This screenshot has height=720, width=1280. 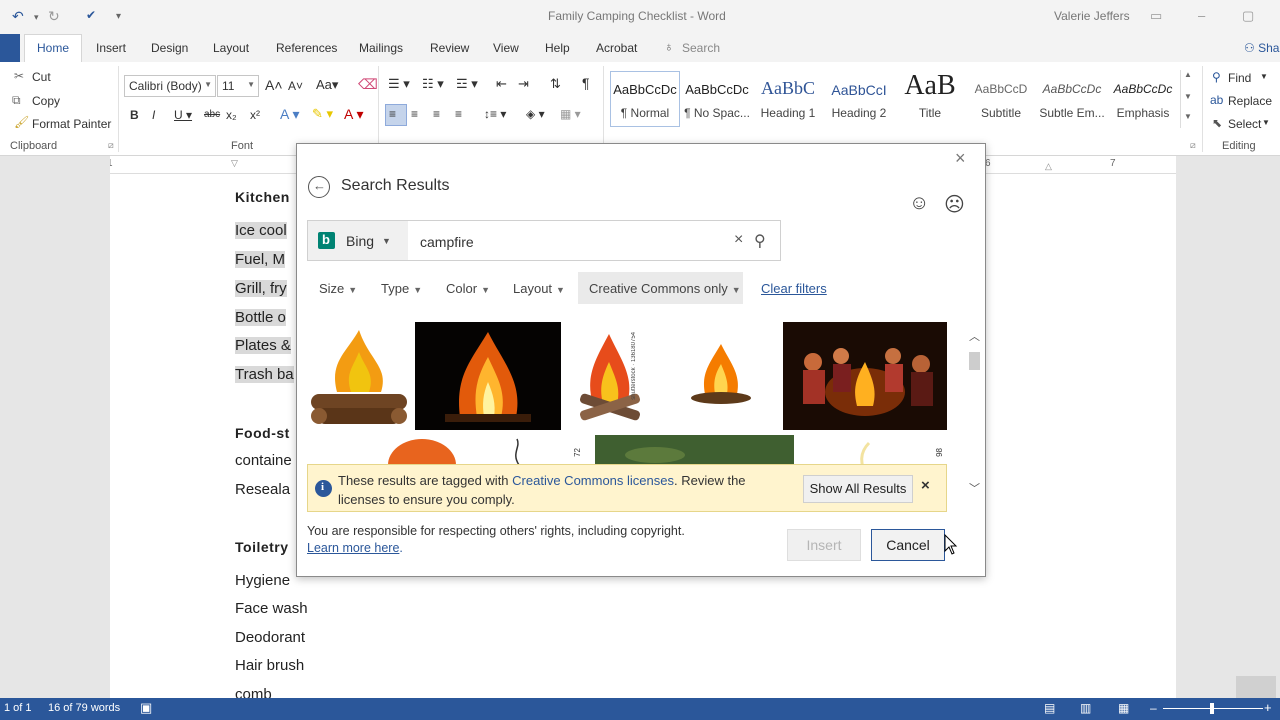 I want to click on find-button: Find, so click(x=1239, y=78).